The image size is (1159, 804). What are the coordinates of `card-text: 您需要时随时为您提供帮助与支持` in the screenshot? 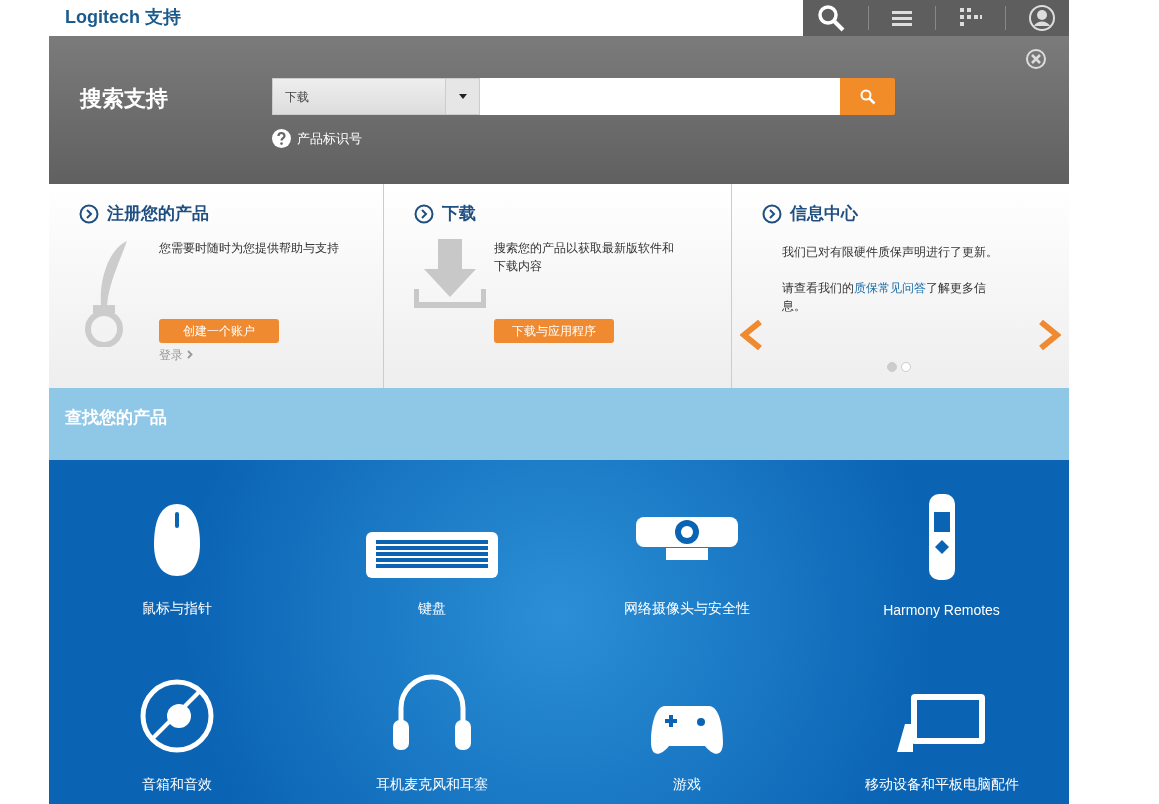 It's located at (249, 248).